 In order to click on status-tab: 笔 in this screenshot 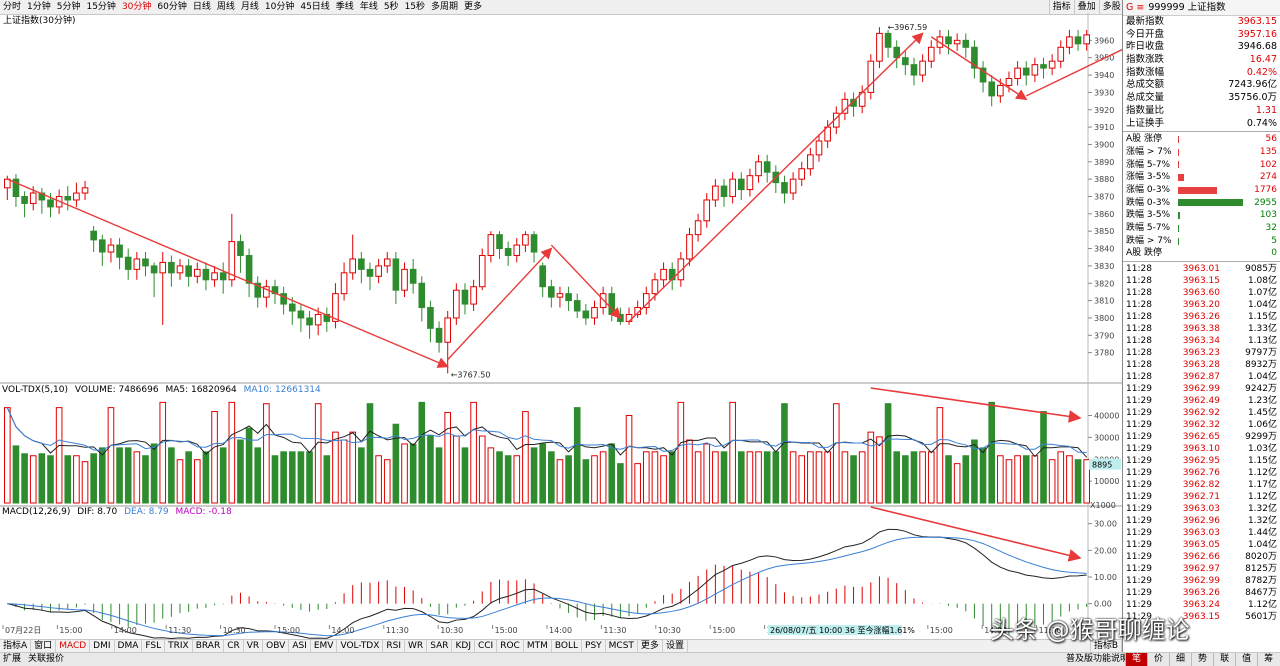, I will do `click(1136, 659)`.